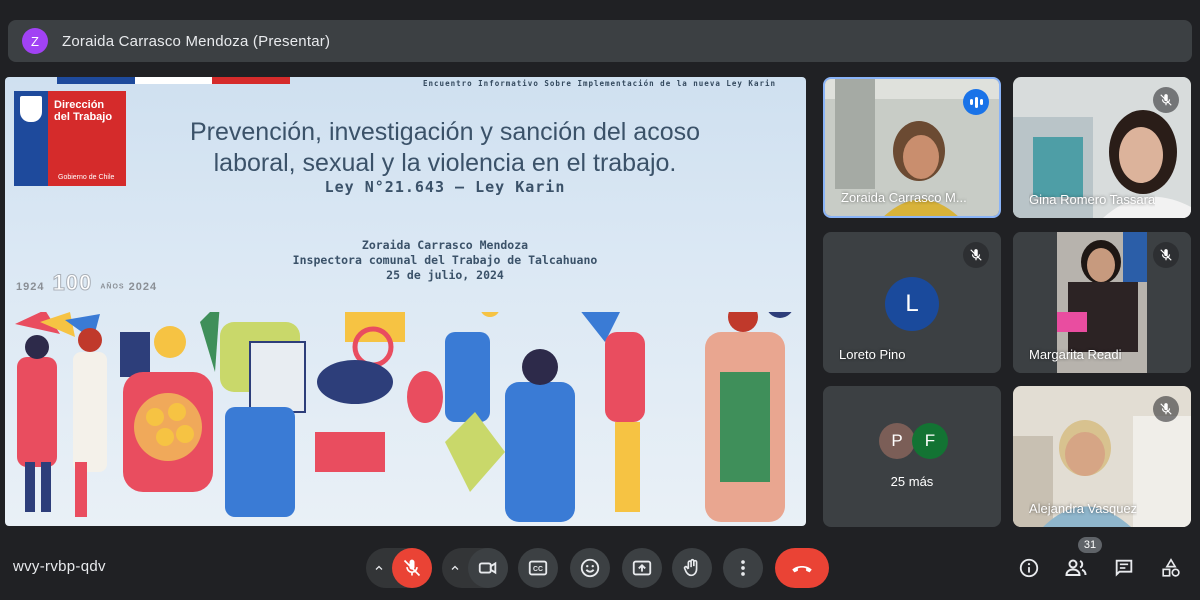  I want to click on captions-icon: CC, so click(538, 568).